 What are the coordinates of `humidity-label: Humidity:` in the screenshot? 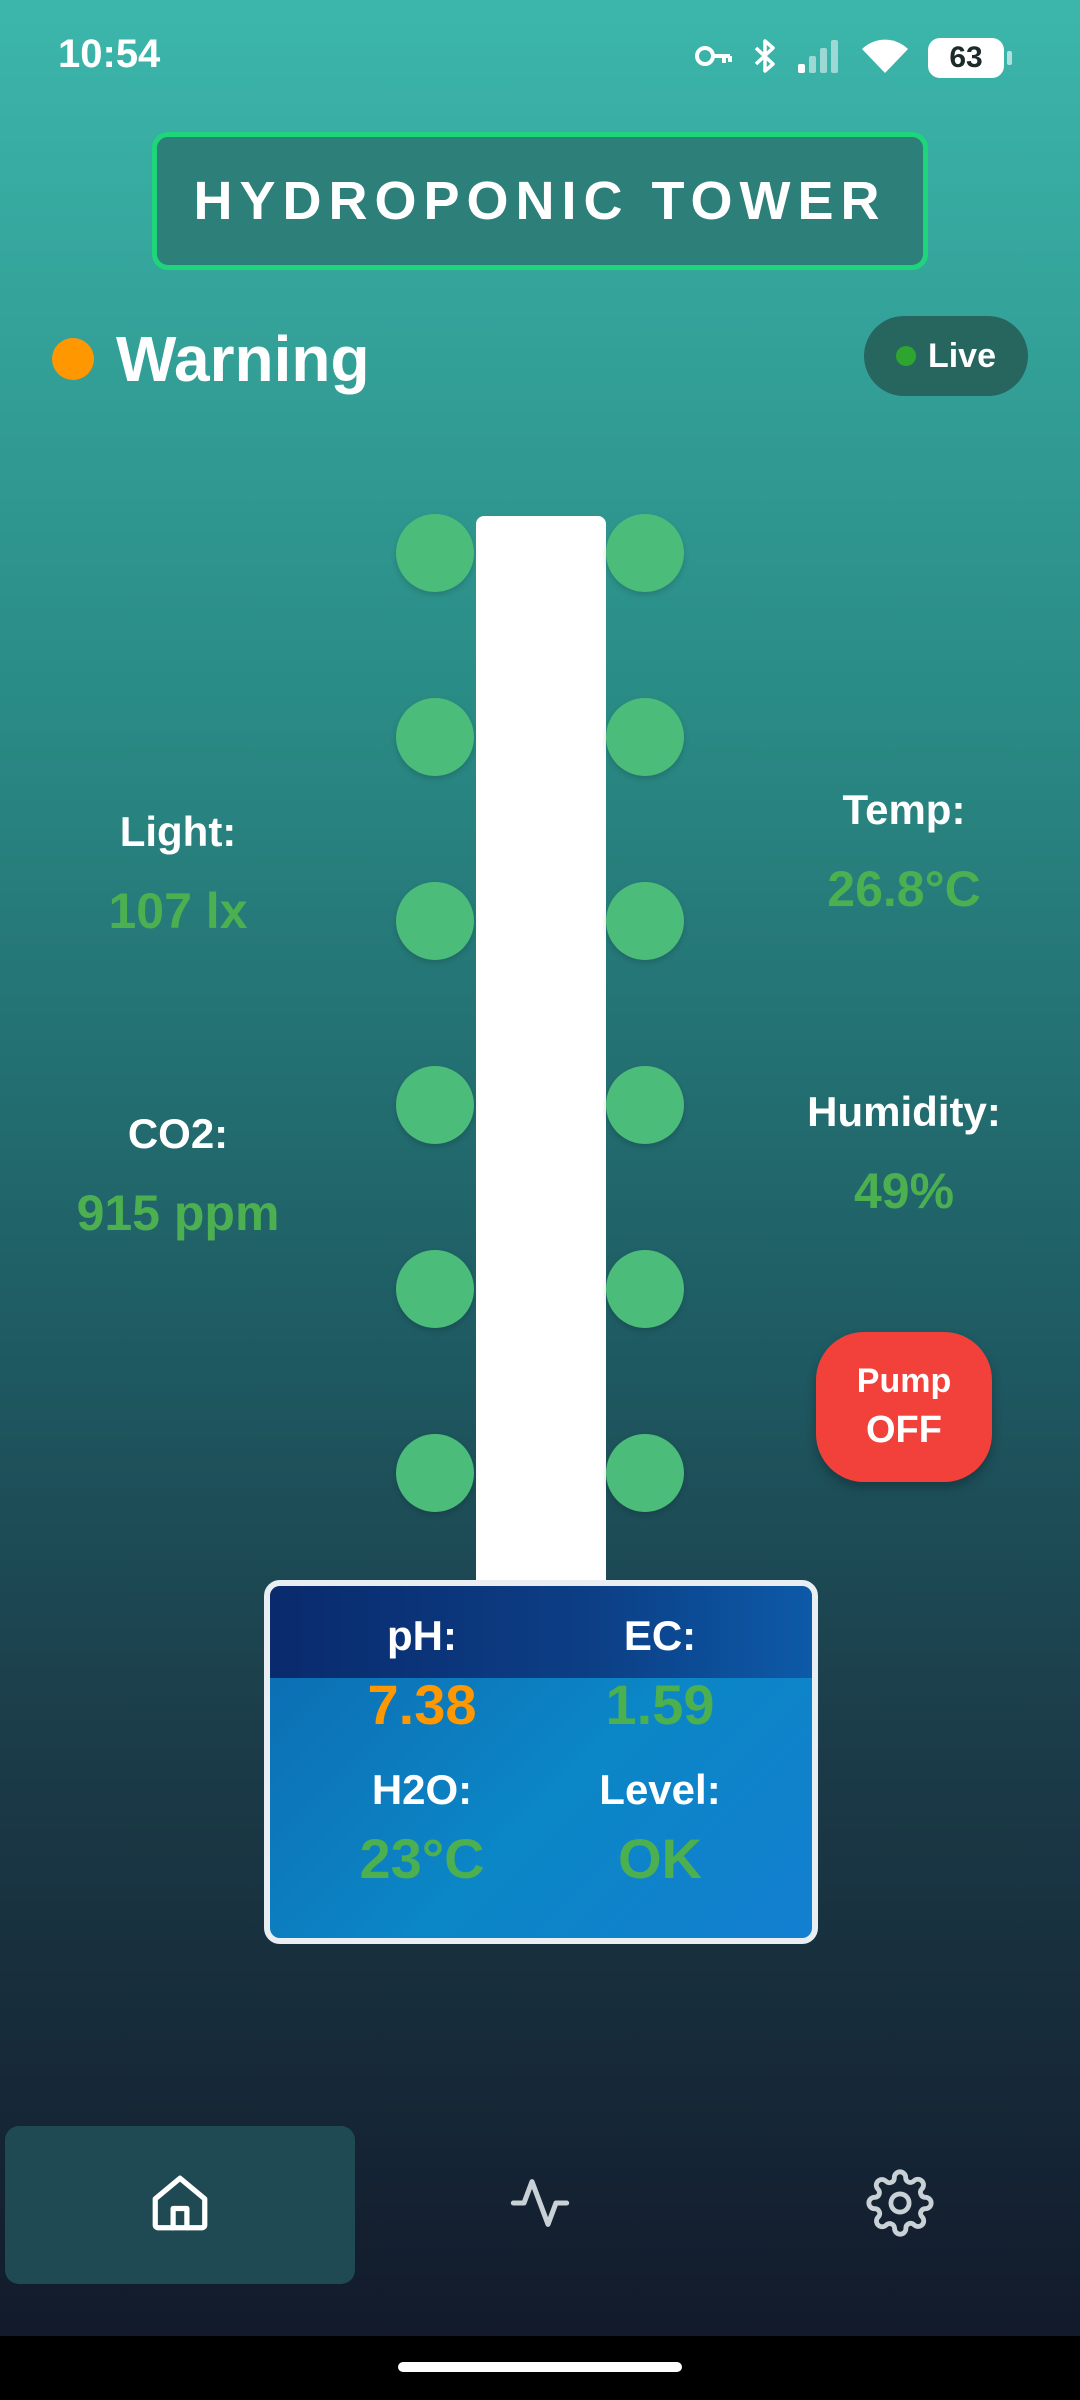 It's located at (904, 1111).